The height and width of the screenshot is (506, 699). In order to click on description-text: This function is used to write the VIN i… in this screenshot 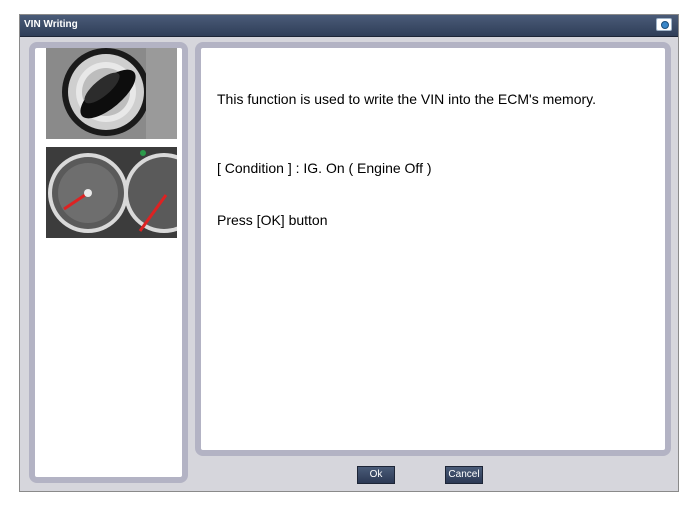, I will do `click(406, 99)`.